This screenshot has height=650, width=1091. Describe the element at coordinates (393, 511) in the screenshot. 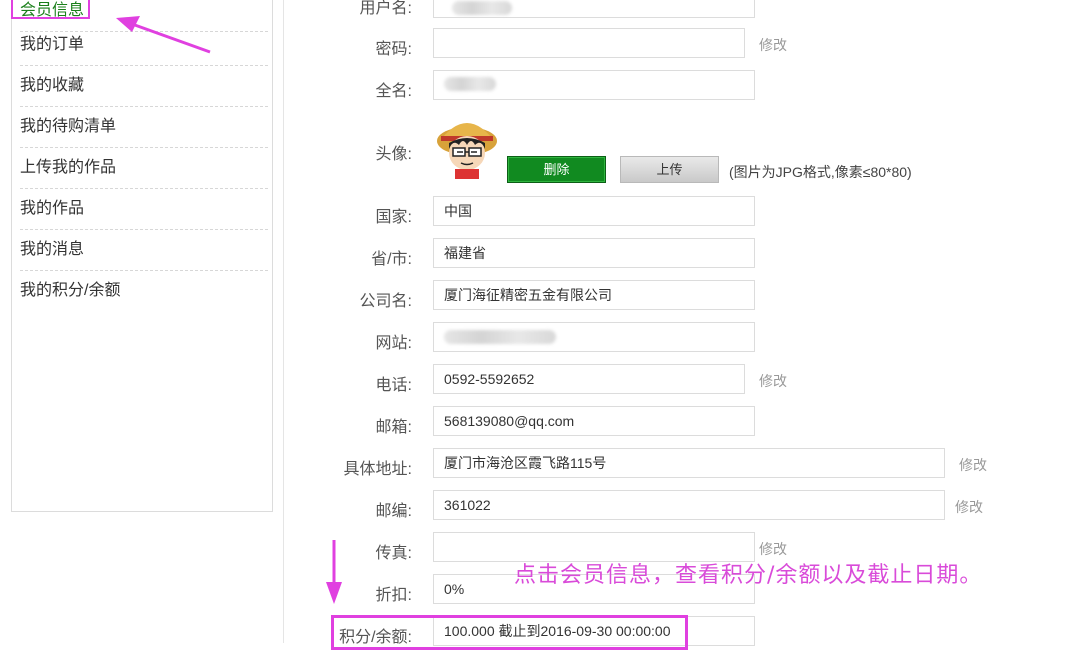

I see `zip-label: 邮编:` at that location.